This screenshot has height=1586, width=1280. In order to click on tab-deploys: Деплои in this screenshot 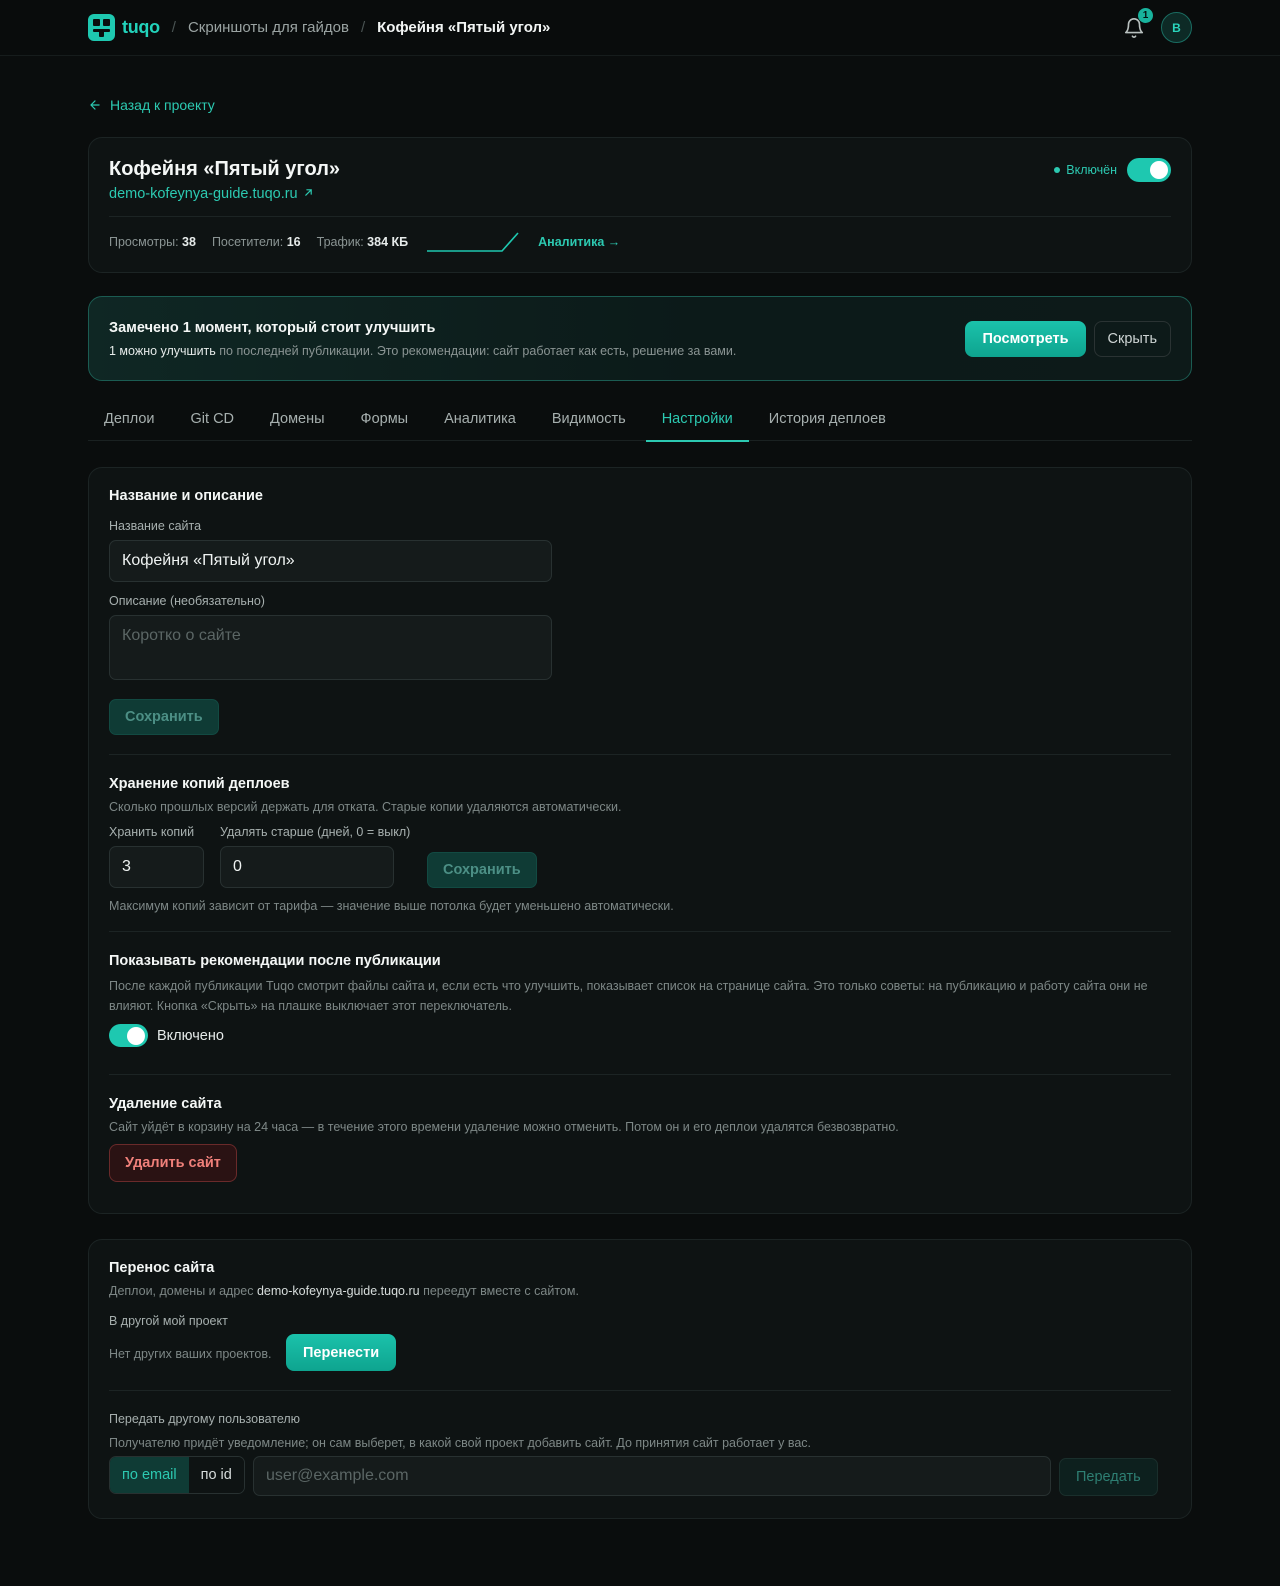, I will do `click(129, 423)`.